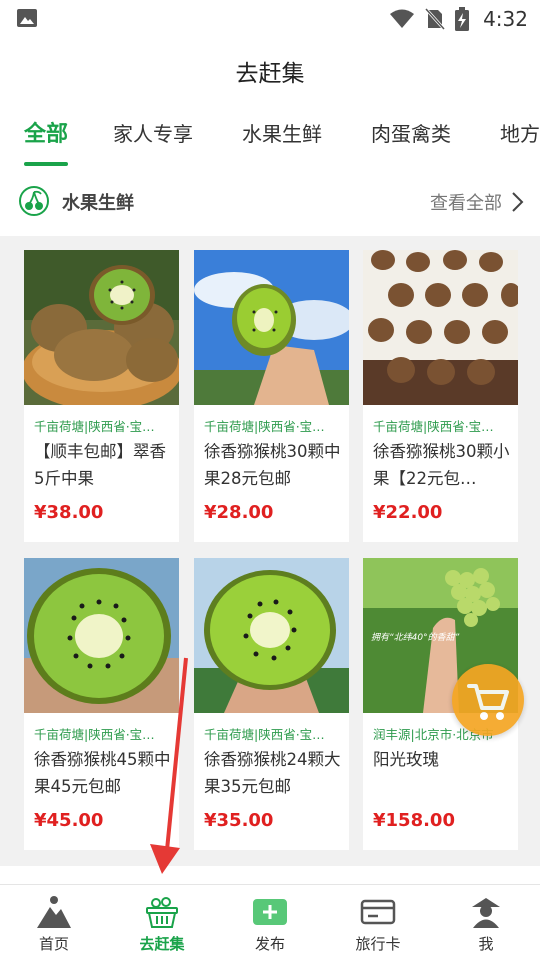 This screenshot has width=540, height=960. What do you see at coordinates (153, 132) in the screenshot?
I see `tab-family-exclusive: 家人专享` at bounding box center [153, 132].